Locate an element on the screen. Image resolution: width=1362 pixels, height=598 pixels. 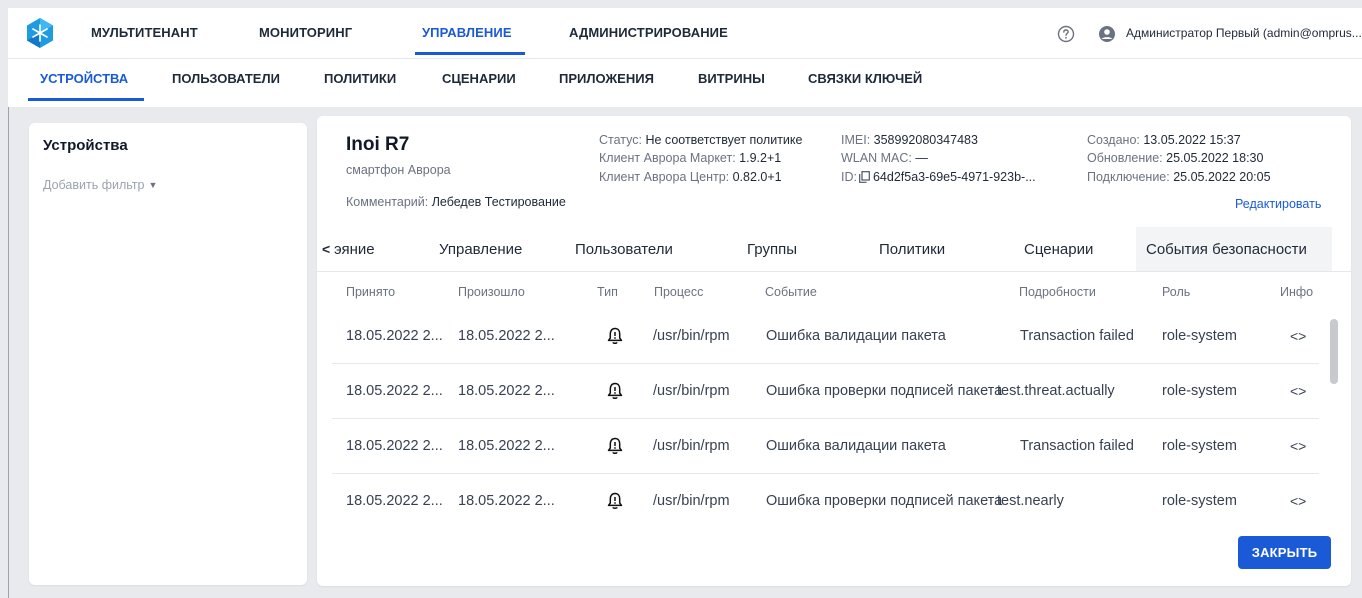
updated-line: Обновление: 25.05.2022 18:30 is located at coordinates (1175, 158).